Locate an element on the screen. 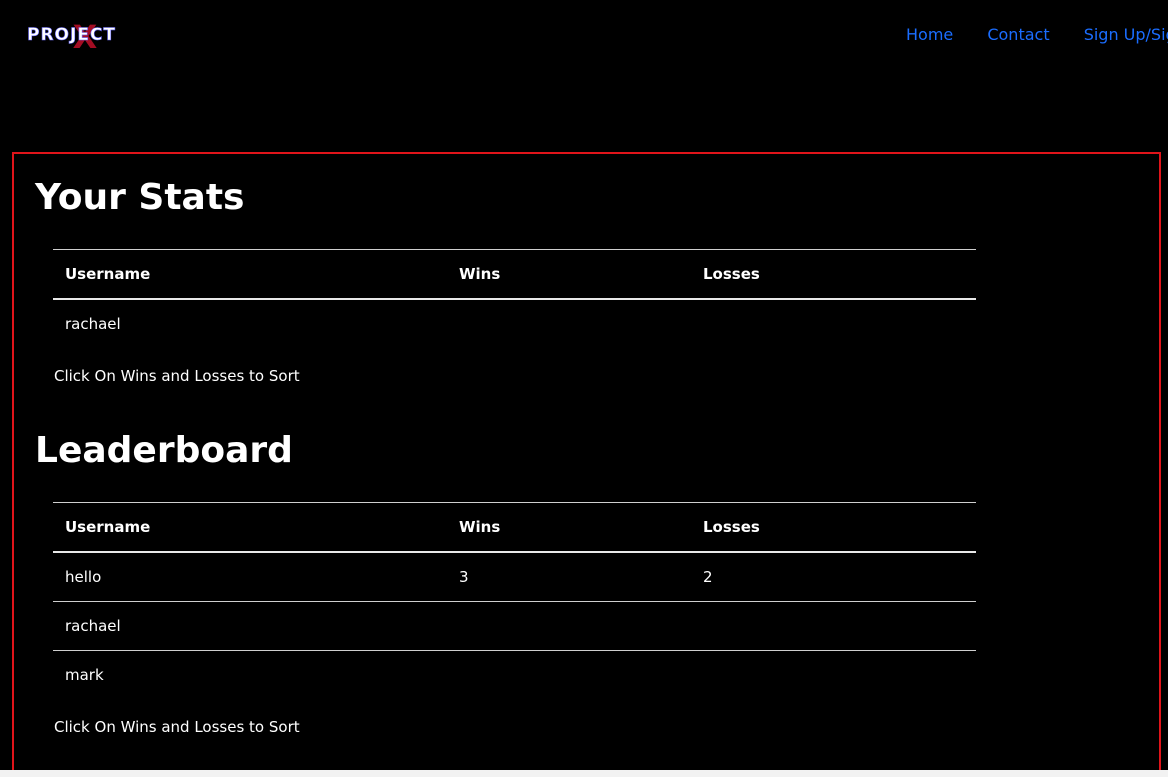  site-logo: X PROJECT is located at coordinates (85, 35).